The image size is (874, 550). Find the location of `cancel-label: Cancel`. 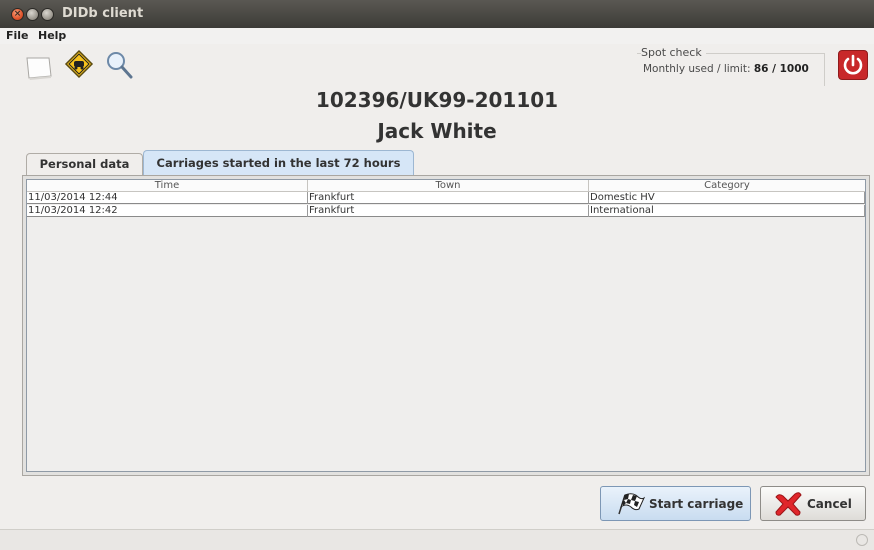

cancel-label: Cancel is located at coordinates (829, 504).